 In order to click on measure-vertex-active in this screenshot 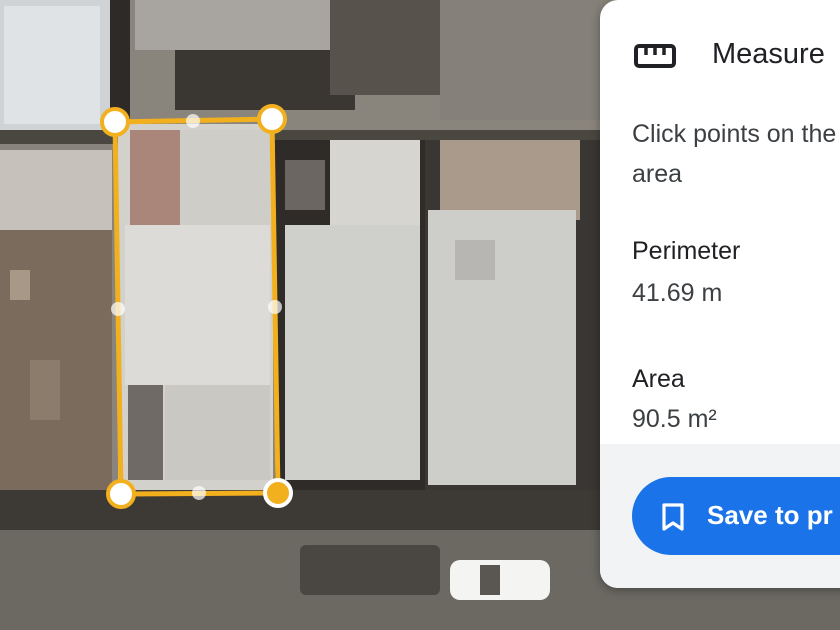, I will do `click(278, 493)`.